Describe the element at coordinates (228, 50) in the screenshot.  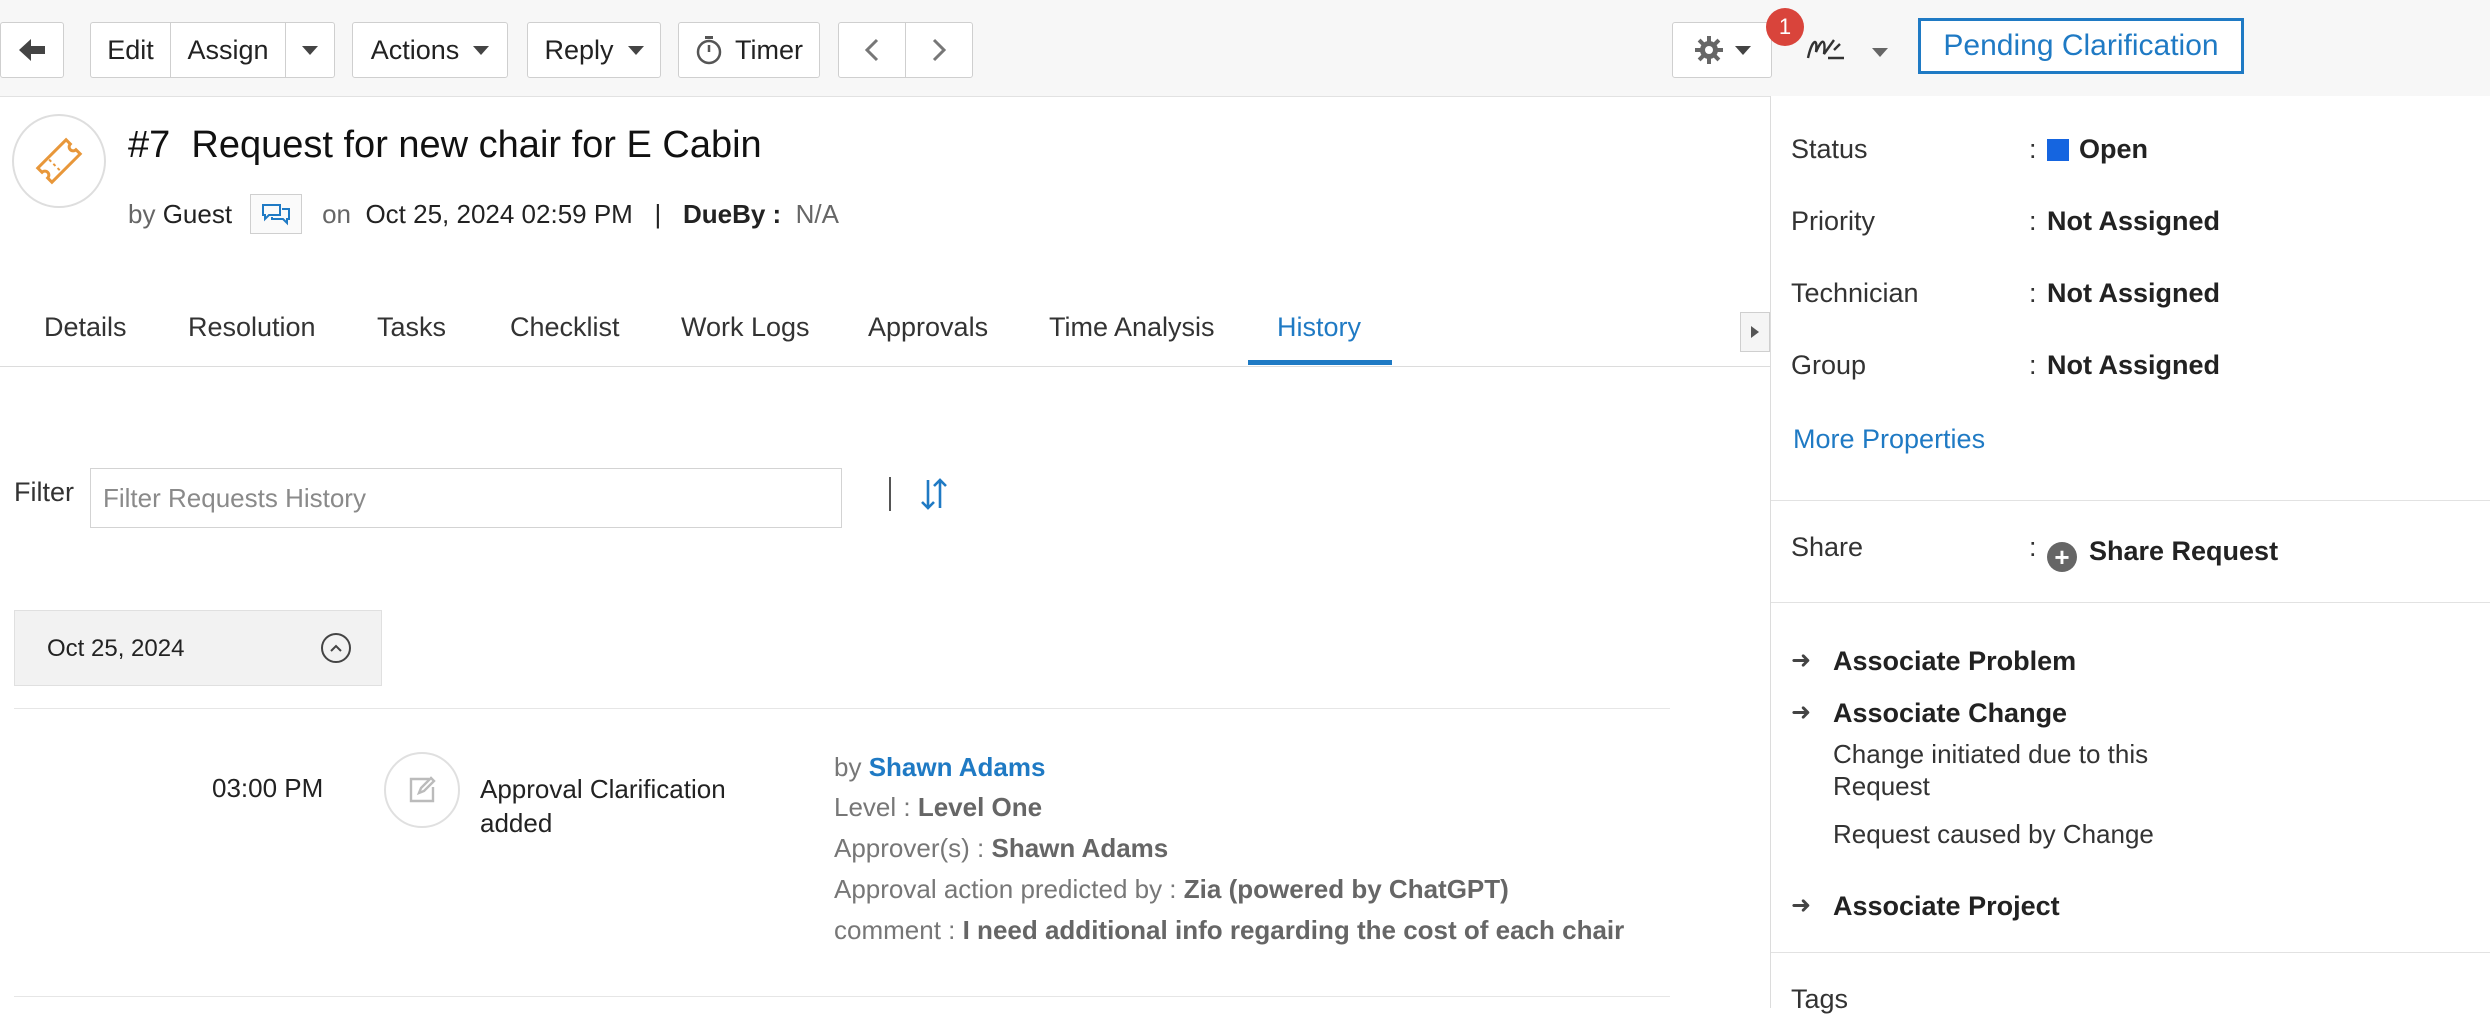
I see `assign-button: Assign` at that location.